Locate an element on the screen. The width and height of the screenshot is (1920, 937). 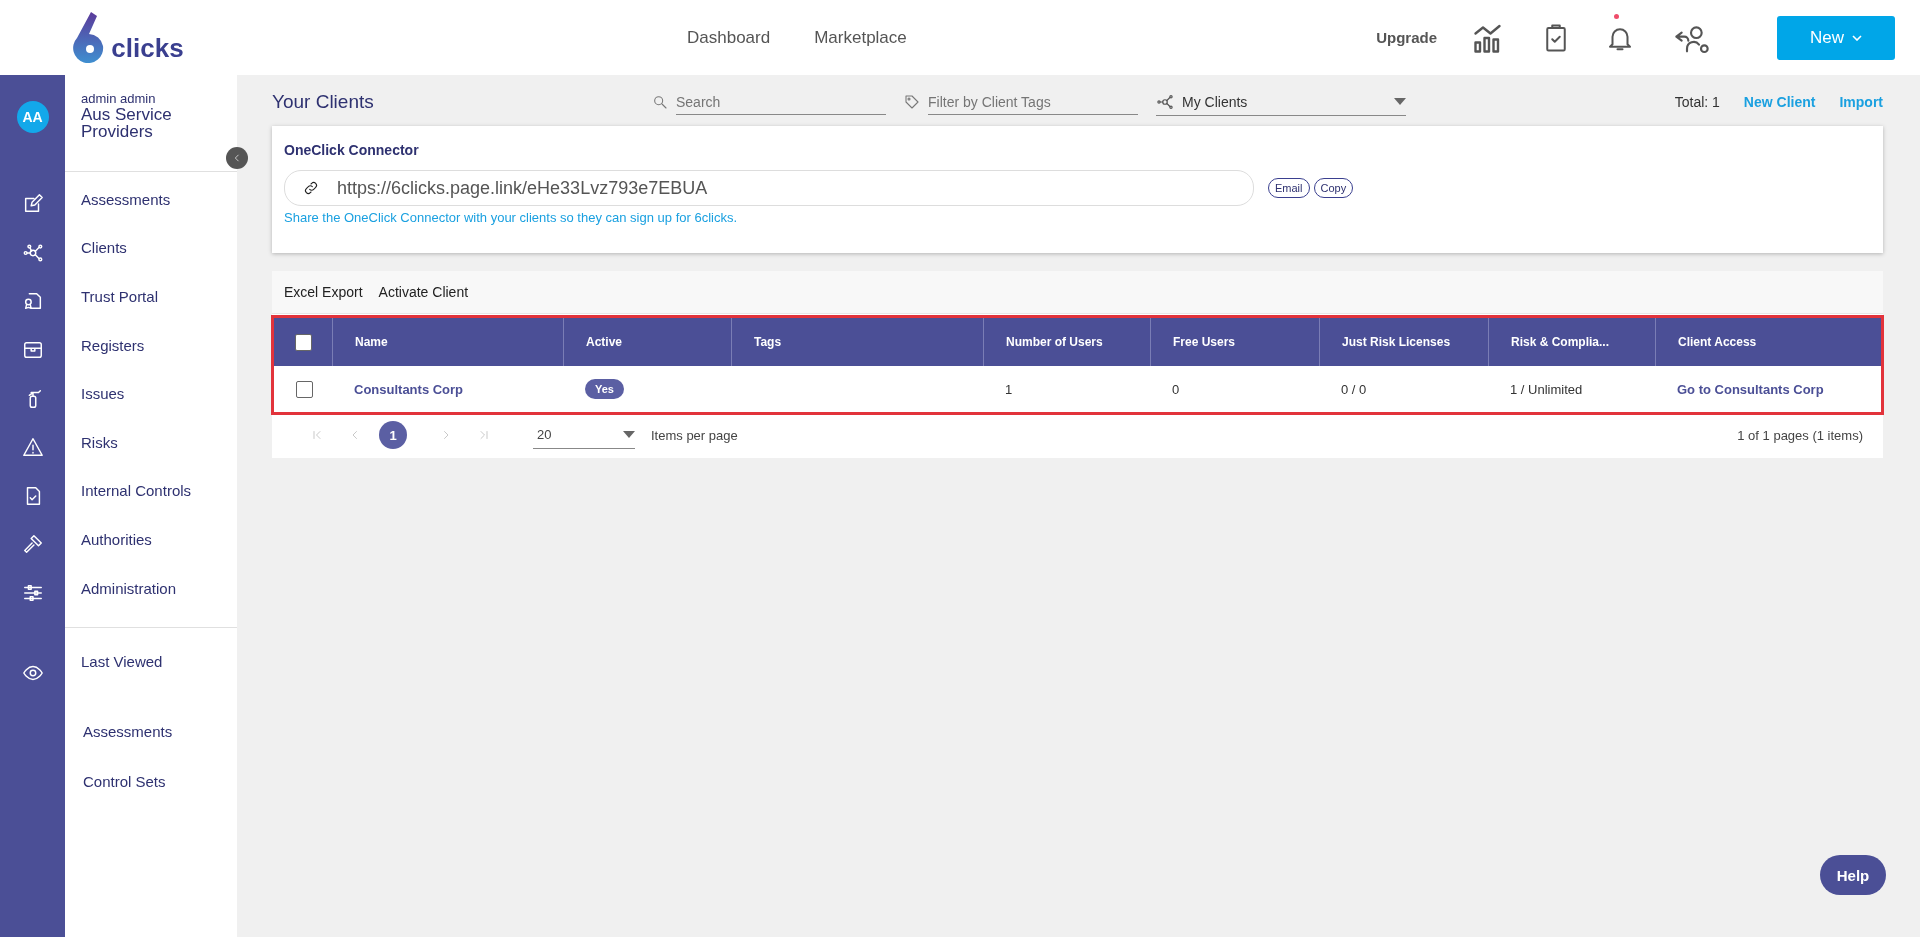
collapse-button is located at coordinates (237, 158).